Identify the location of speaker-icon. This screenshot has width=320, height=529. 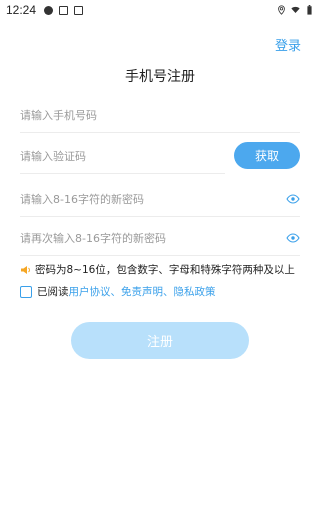
(25, 269).